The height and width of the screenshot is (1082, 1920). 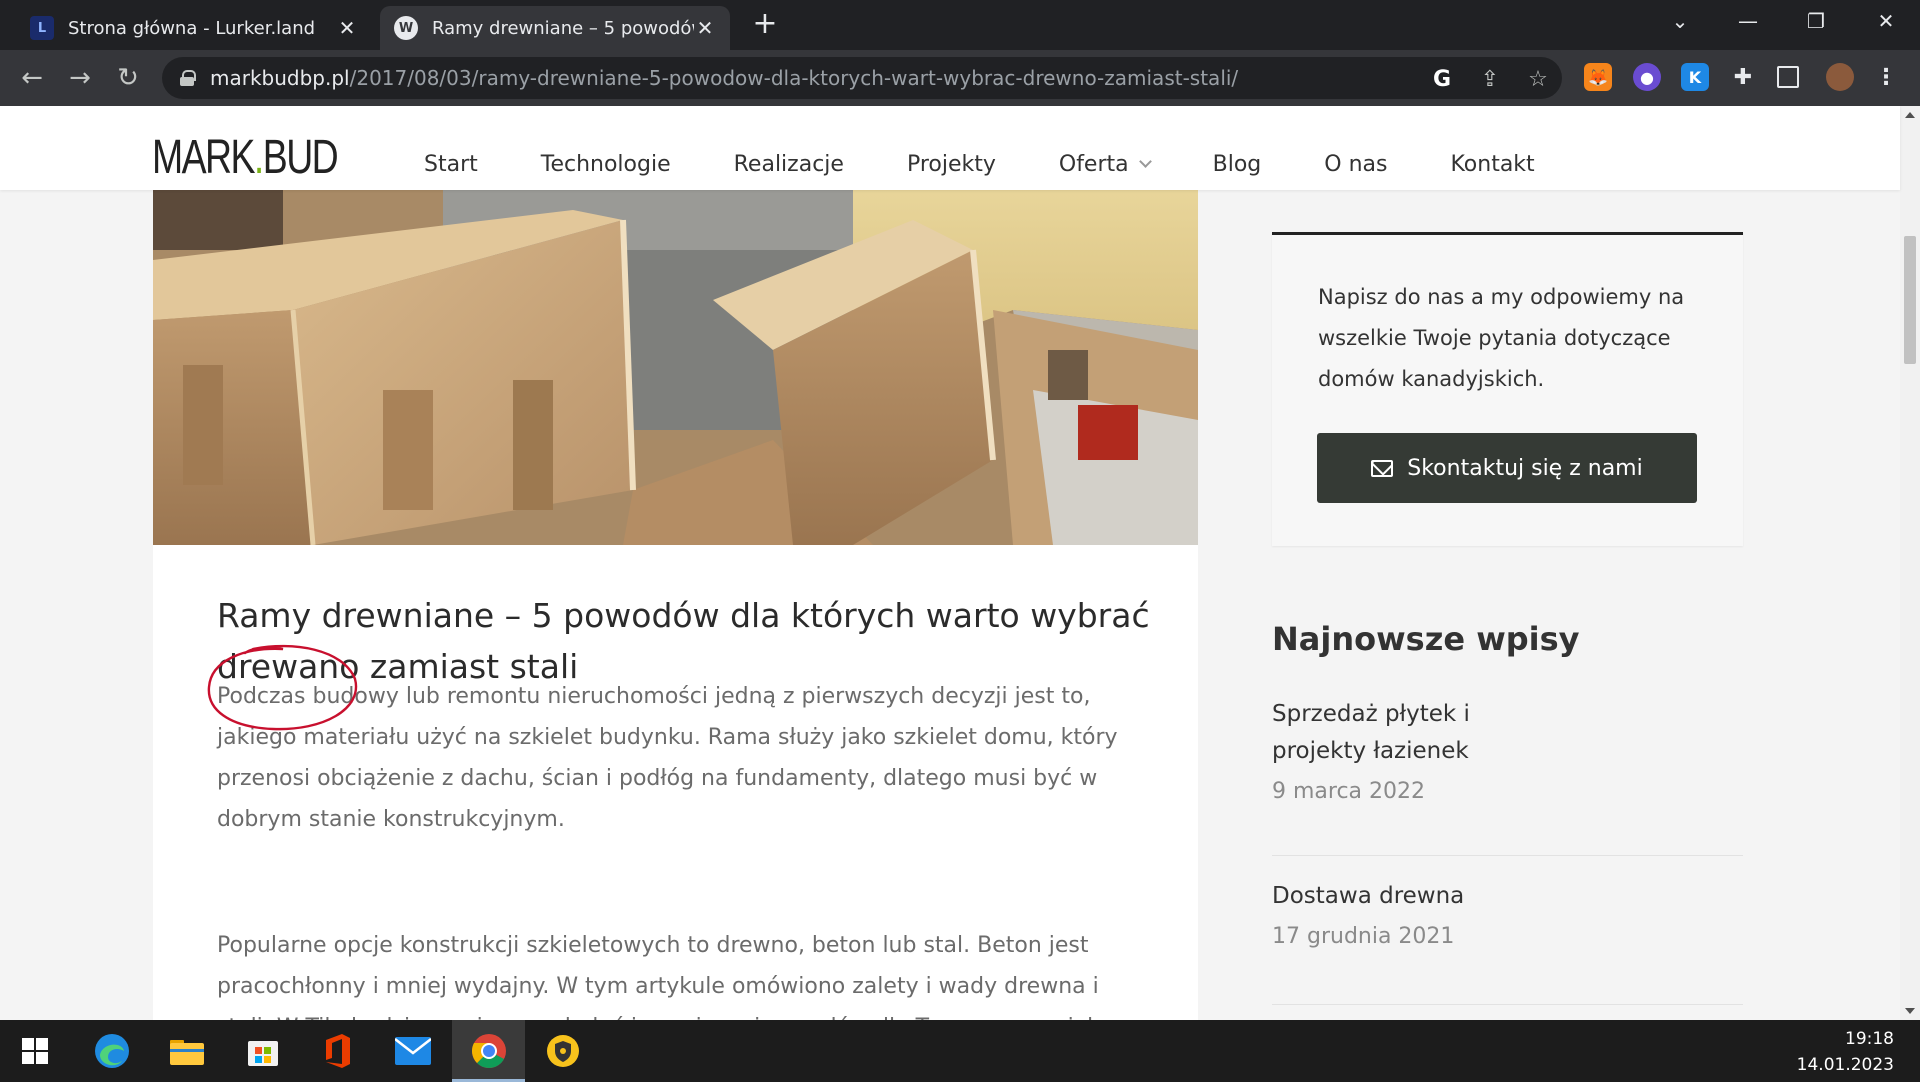 What do you see at coordinates (1845, 1052) in the screenshot?
I see `system-clock: 19:18 14.01.2023` at bounding box center [1845, 1052].